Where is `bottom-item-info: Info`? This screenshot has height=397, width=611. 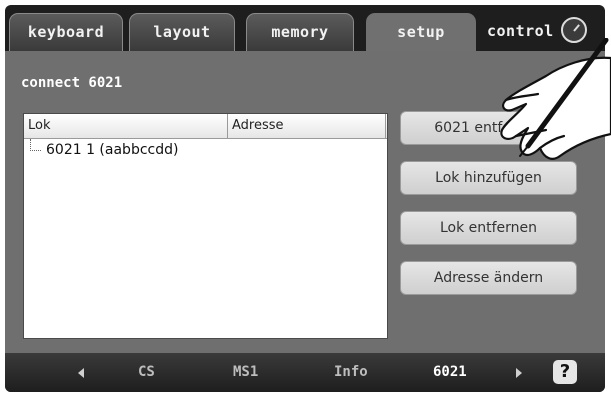
bottom-item-info: Info is located at coordinates (351, 372).